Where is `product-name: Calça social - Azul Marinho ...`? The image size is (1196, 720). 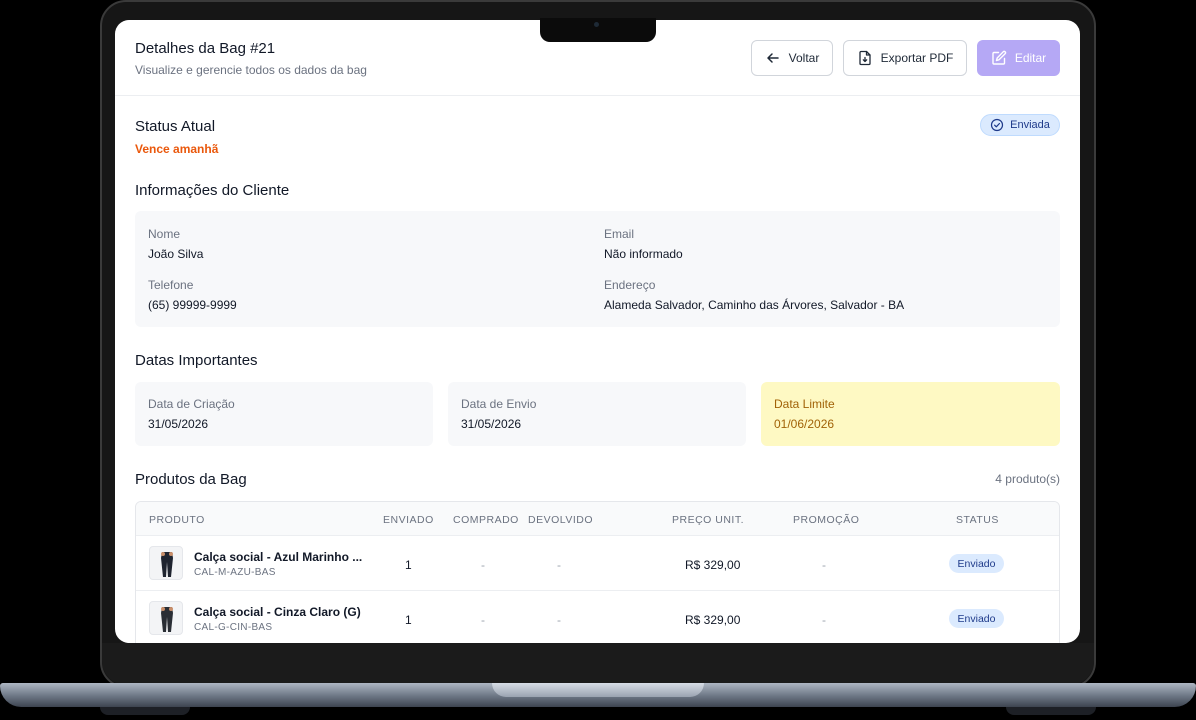 product-name: Calça social - Azul Marinho ... is located at coordinates (278, 557).